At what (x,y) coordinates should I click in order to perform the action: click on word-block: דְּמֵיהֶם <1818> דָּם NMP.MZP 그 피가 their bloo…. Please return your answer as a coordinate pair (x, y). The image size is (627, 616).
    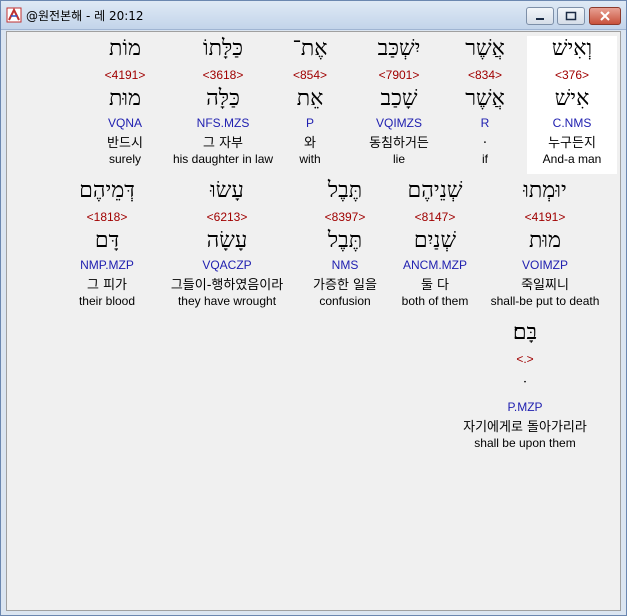
    Looking at the image, I should click on (107, 246).